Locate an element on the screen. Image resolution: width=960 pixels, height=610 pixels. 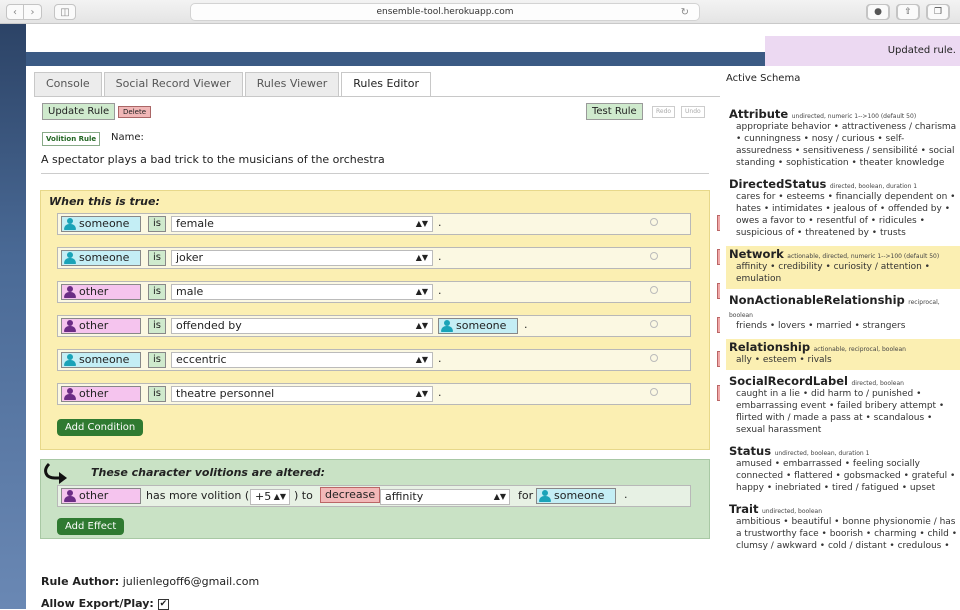
amount-select: +5 ▲▼ is located at coordinates (270, 497).